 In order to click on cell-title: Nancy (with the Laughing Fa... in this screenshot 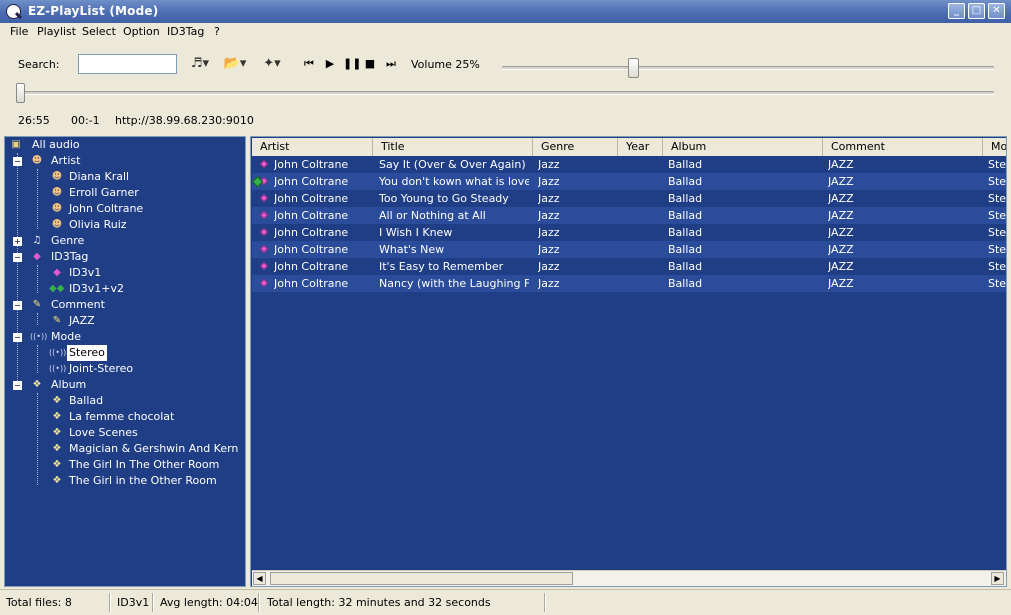, I will do `click(454, 283)`.